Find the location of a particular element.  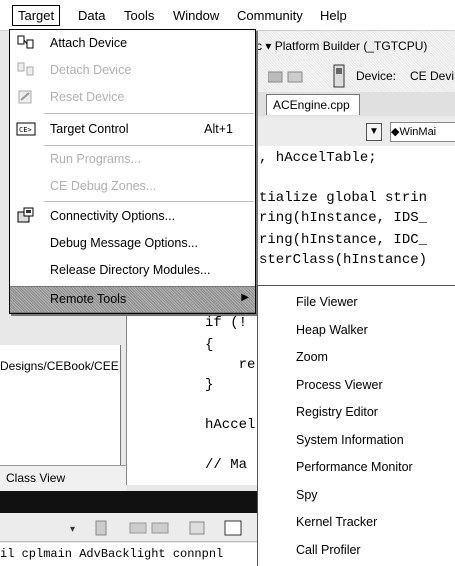

code-line: ring(hInstance, IDS_ is located at coordinates (343, 218).